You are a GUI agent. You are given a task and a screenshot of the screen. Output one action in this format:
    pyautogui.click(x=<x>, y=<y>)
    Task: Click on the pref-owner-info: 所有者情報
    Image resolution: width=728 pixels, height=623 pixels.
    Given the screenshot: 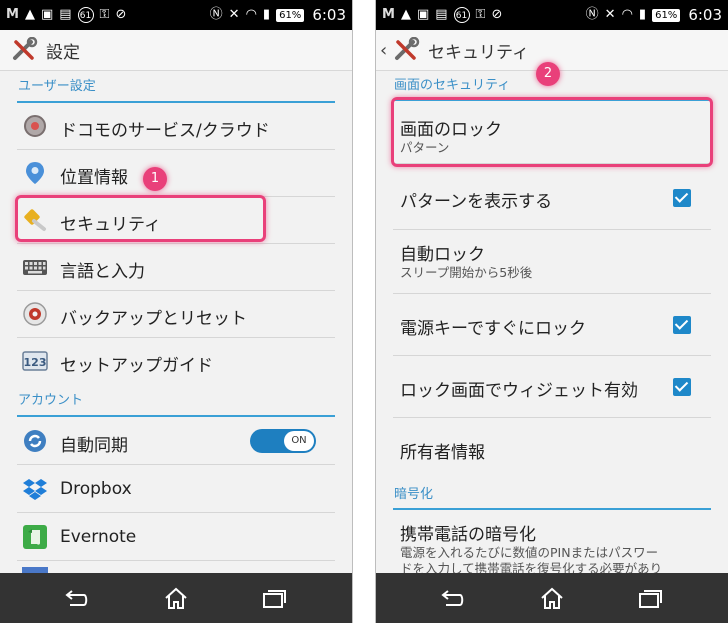 What is the action you would take?
    pyautogui.click(x=552, y=449)
    